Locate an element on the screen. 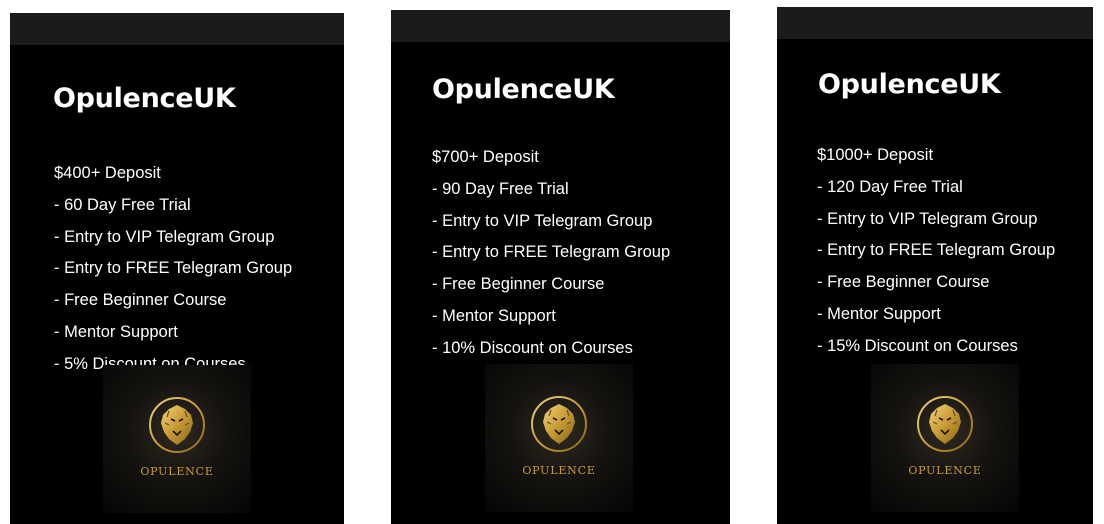 This screenshot has width=1104, height=524. list-item: - 120 Day Free Trial is located at coordinates (890, 186).